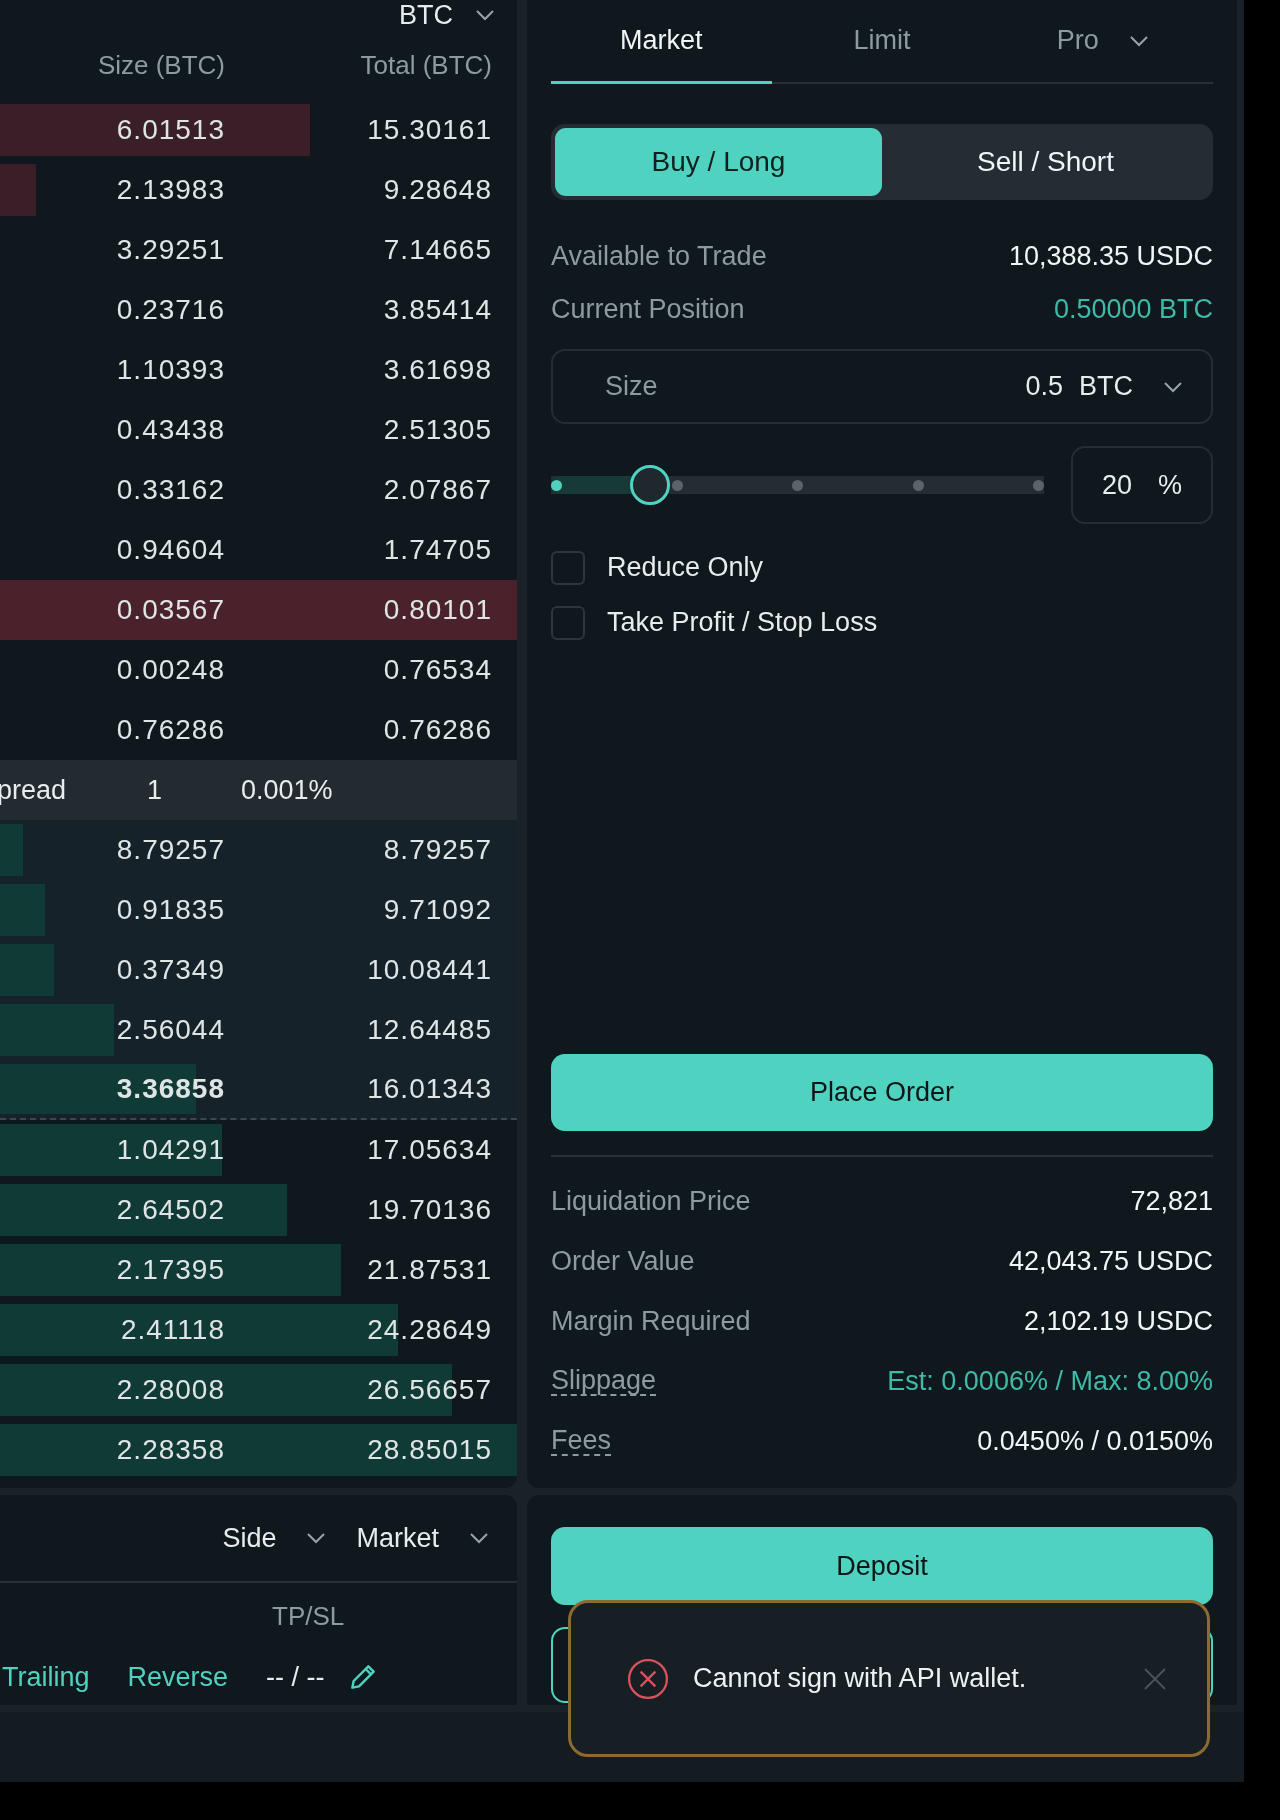  What do you see at coordinates (170, 970) in the screenshot?
I see `size-cell-text: 0.37349` at bounding box center [170, 970].